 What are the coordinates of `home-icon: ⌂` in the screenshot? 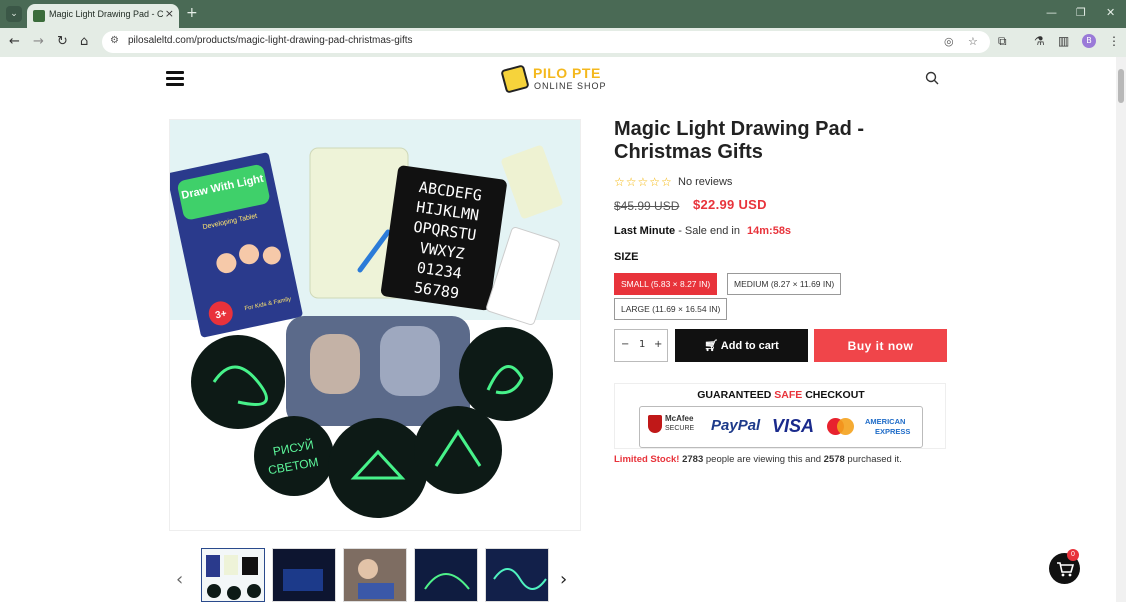 It's located at (84, 41).